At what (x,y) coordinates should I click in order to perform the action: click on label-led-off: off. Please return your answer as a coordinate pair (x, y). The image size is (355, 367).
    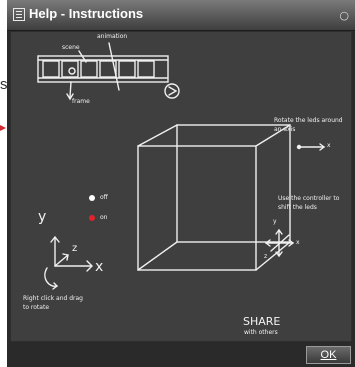
    Looking at the image, I should click on (104, 197).